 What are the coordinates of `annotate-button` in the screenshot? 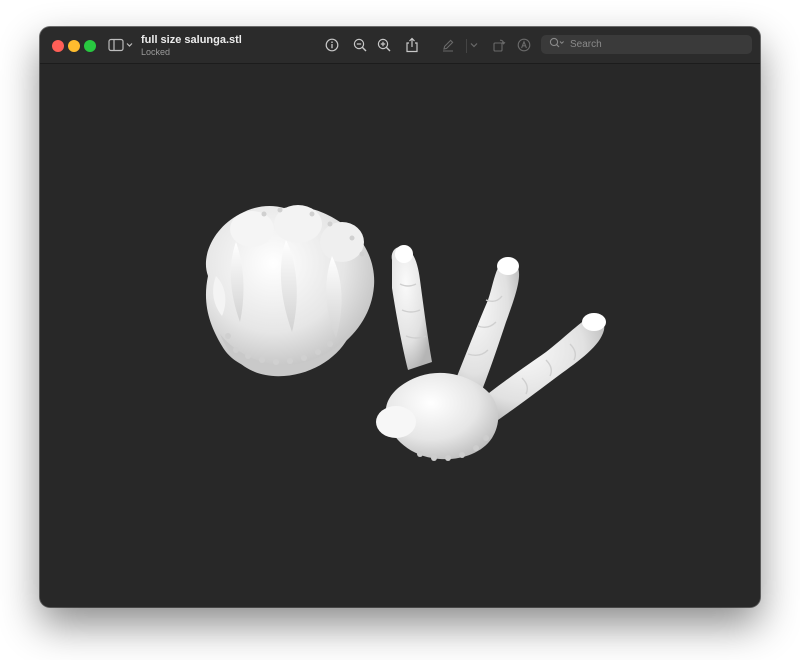 It's located at (524, 45).